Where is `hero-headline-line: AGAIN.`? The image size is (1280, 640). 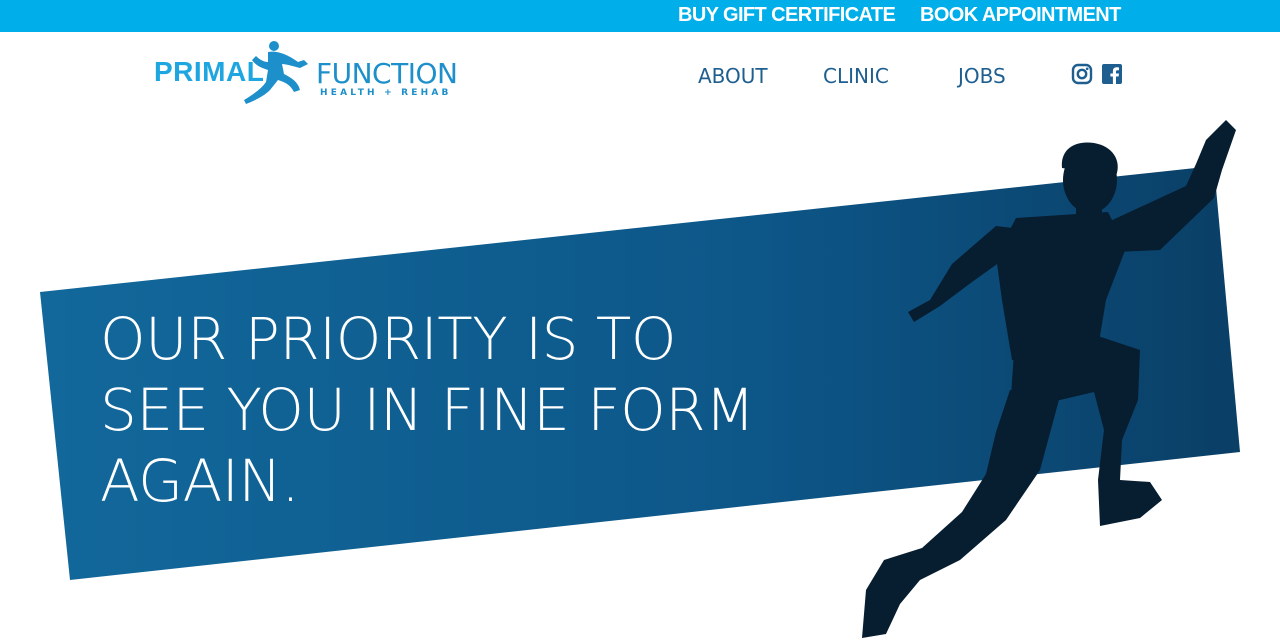
hero-headline-line: AGAIN. is located at coordinates (200, 481).